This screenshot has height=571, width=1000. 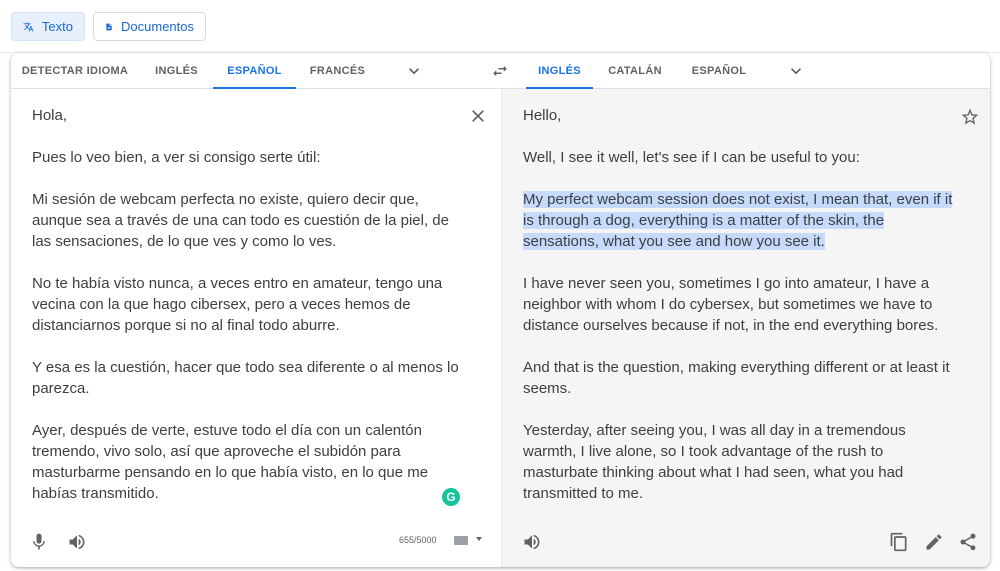 I want to click on clear-text-button, so click(x=478, y=116).